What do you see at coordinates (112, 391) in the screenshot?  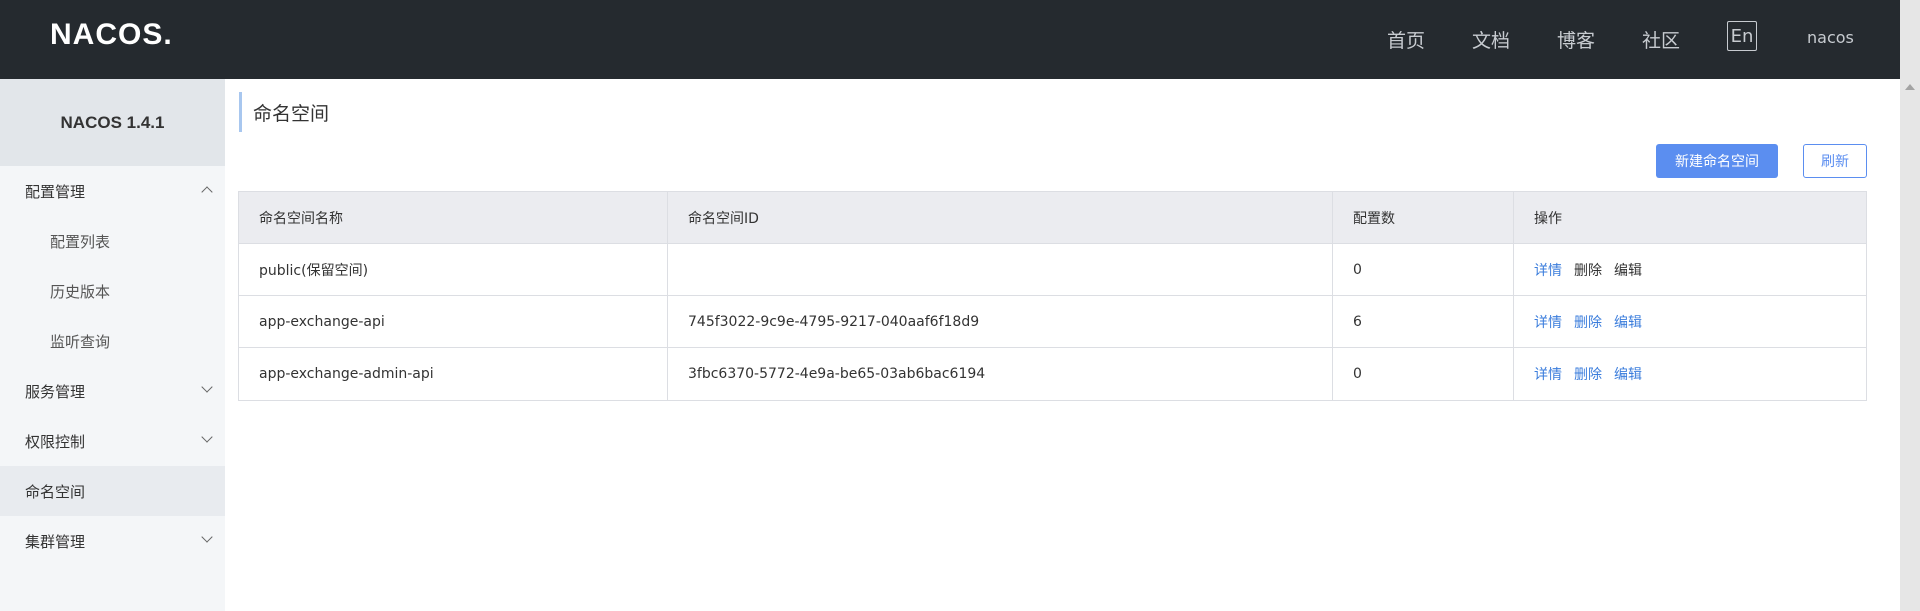 I see `sidebar-item-service-management: 服务管理` at bounding box center [112, 391].